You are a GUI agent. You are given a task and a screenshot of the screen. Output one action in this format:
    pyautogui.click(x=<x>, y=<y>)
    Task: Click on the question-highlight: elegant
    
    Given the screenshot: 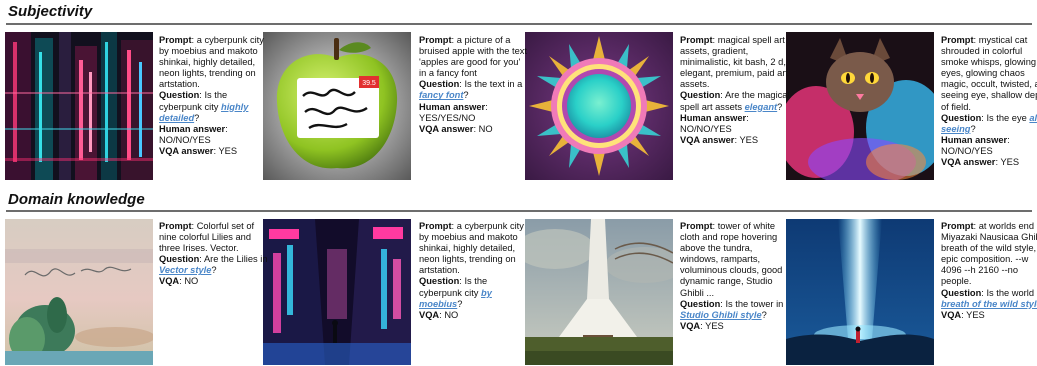 What is the action you would take?
    pyautogui.click(x=761, y=106)
    